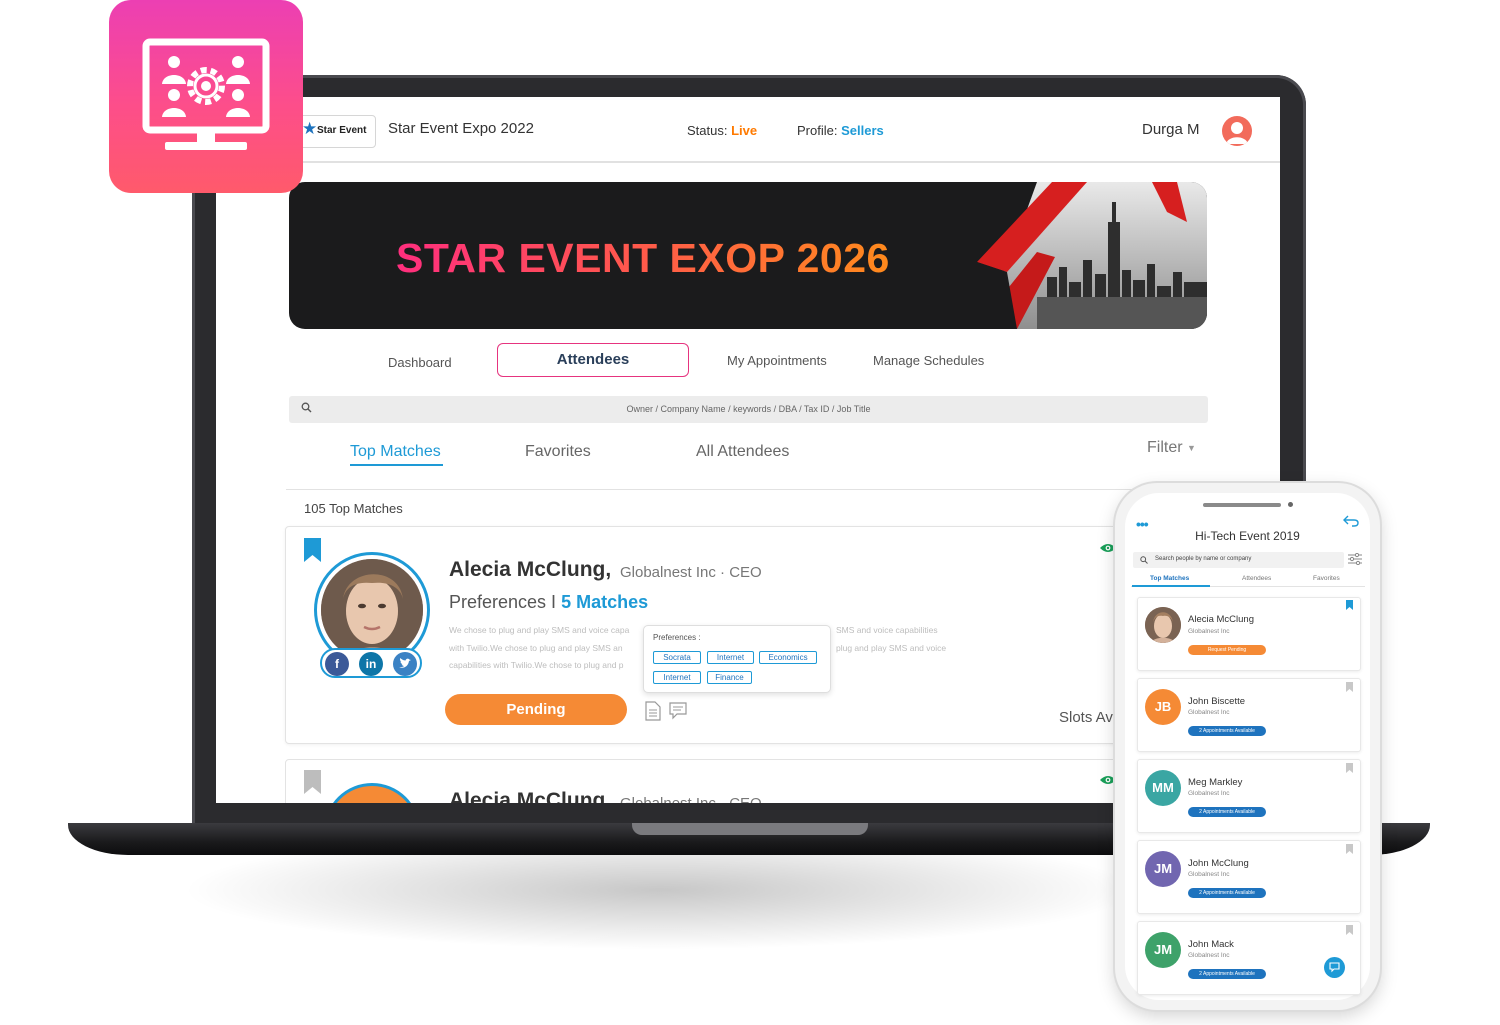  I want to click on nav-my-appointments: My Appointments, so click(777, 360).